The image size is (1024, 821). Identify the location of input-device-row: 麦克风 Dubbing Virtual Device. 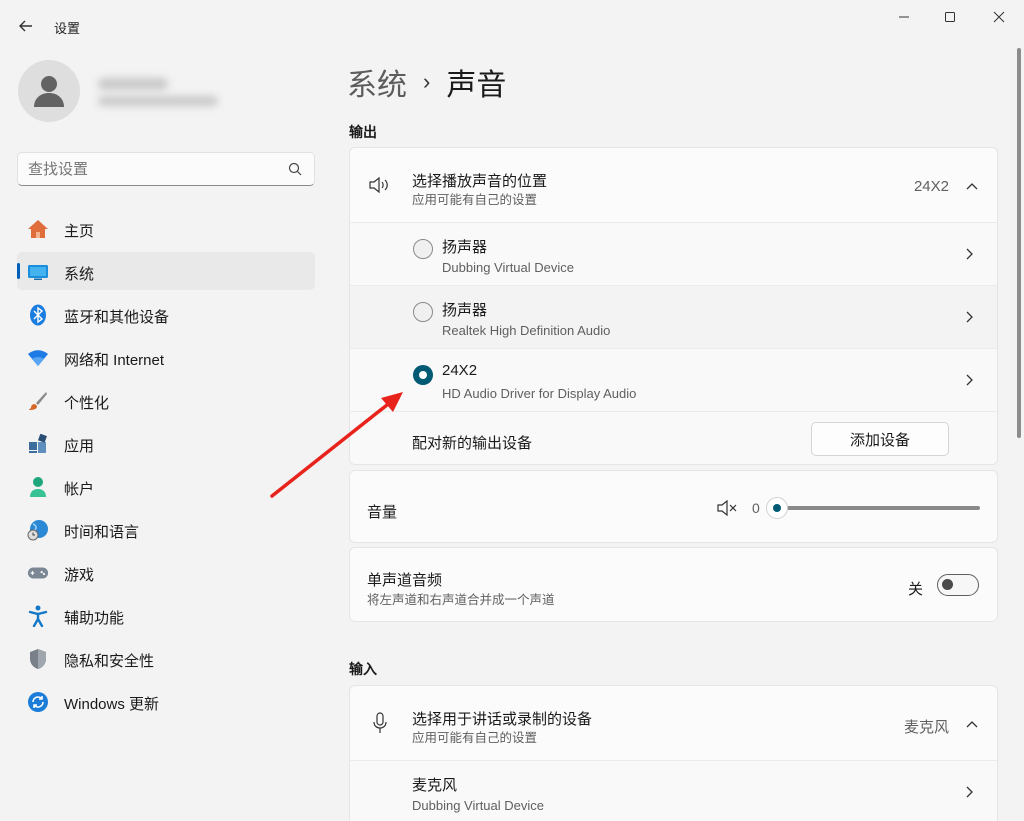
(673, 790).